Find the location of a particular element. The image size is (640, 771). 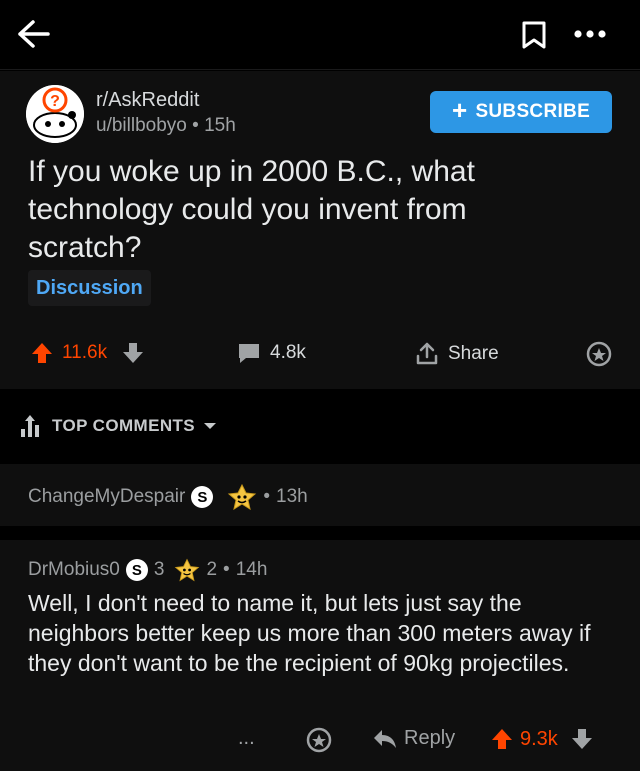

comments-button: 4.8k is located at coordinates (271, 353).